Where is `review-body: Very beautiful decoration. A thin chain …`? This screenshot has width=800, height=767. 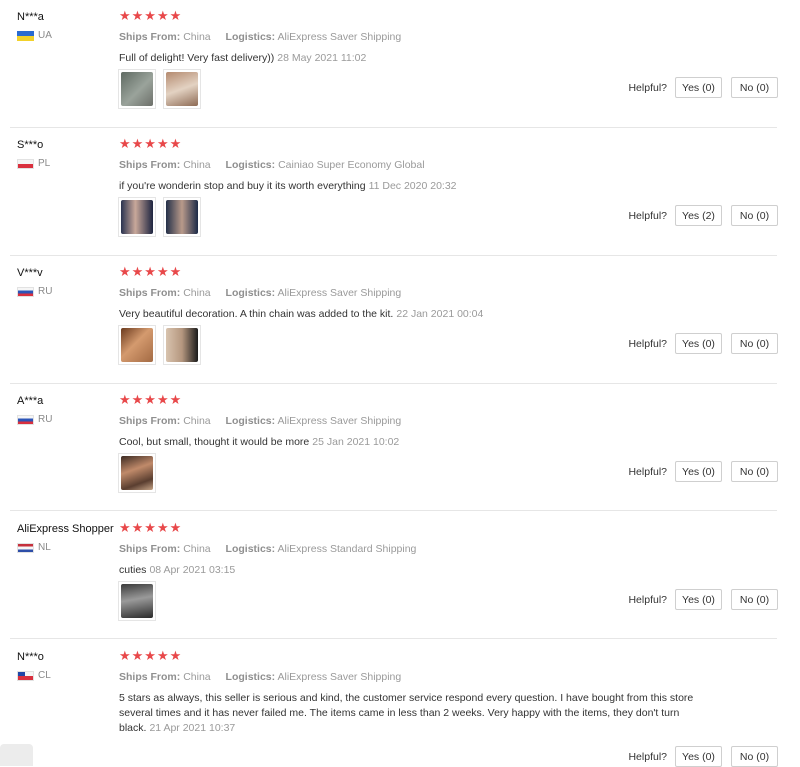 review-body: Very beautiful decoration. A thin chain … is located at coordinates (256, 314).